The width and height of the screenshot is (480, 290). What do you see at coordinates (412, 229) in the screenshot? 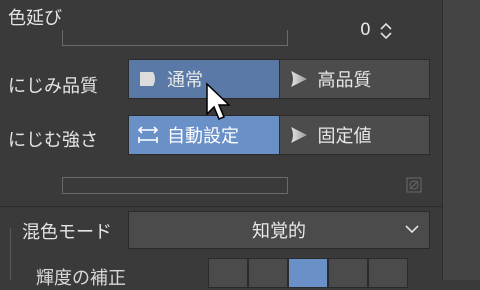
I see `chevron-down-icon` at bounding box center [412, 229].